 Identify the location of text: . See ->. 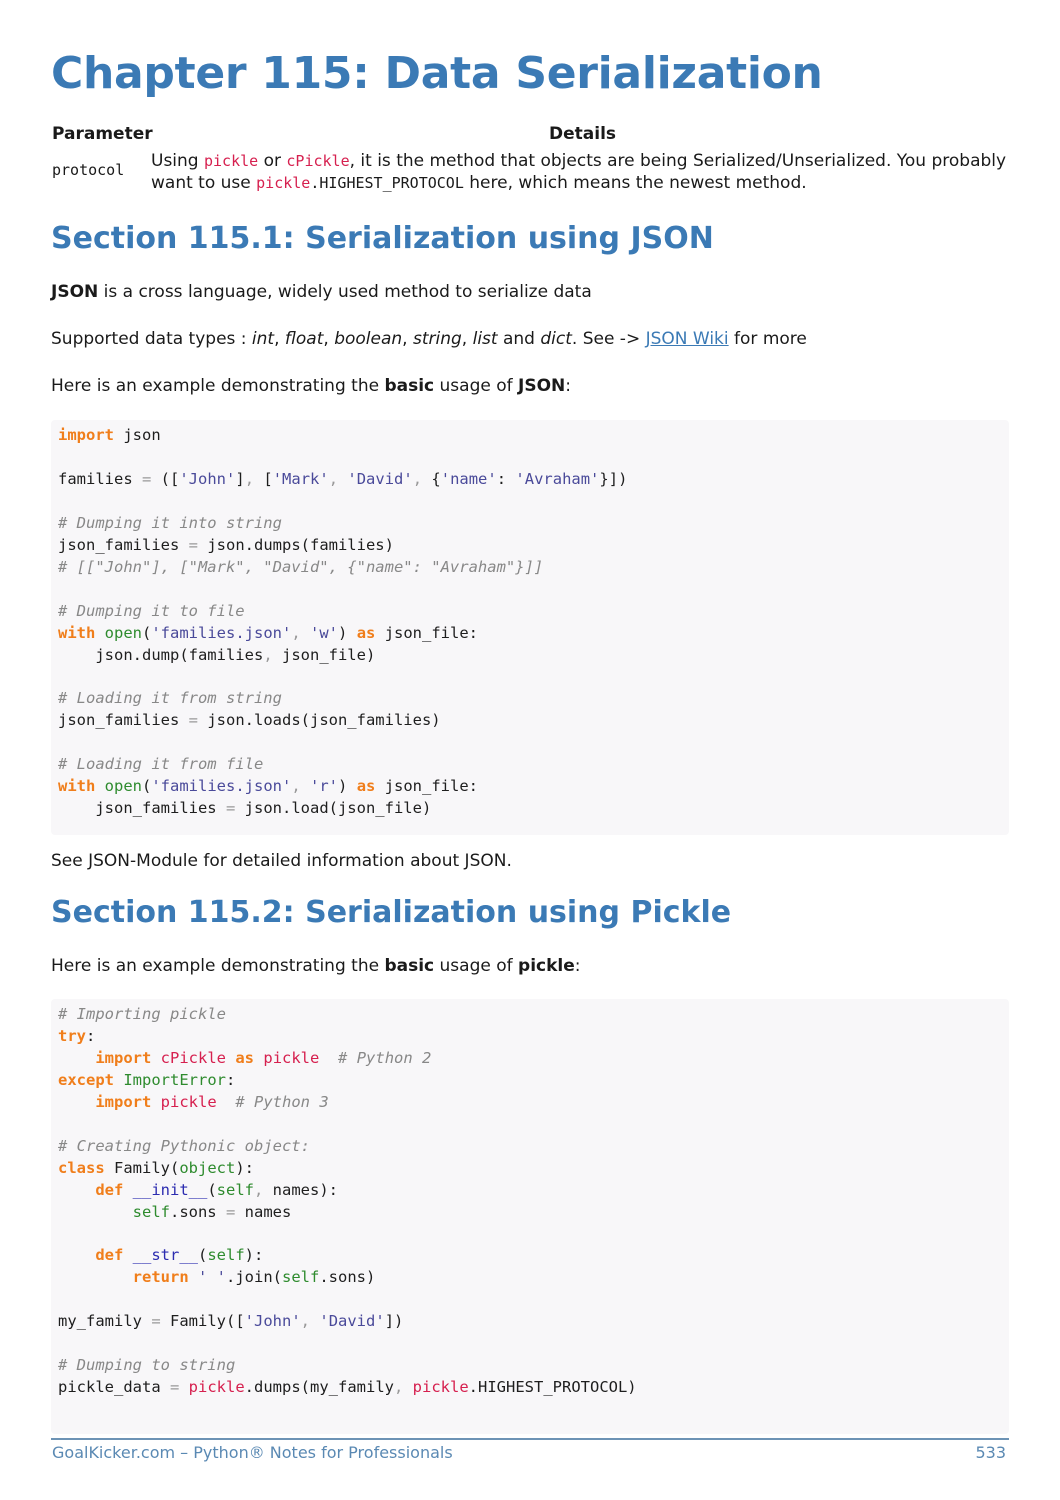
(608, 339).